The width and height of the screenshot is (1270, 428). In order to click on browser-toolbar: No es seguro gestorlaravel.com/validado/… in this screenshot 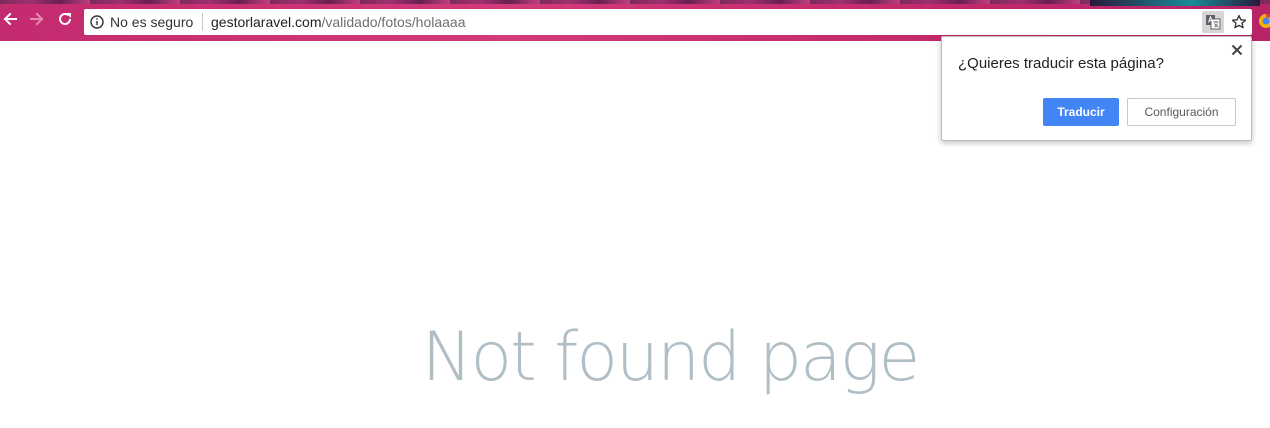, I will do `click(635, 20)`.